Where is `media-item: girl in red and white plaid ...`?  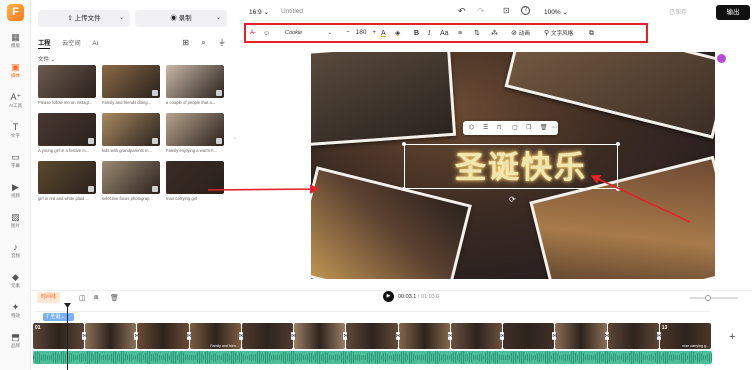
media-item: girl in red and white plaid ... is located at coordinates (67, 183).